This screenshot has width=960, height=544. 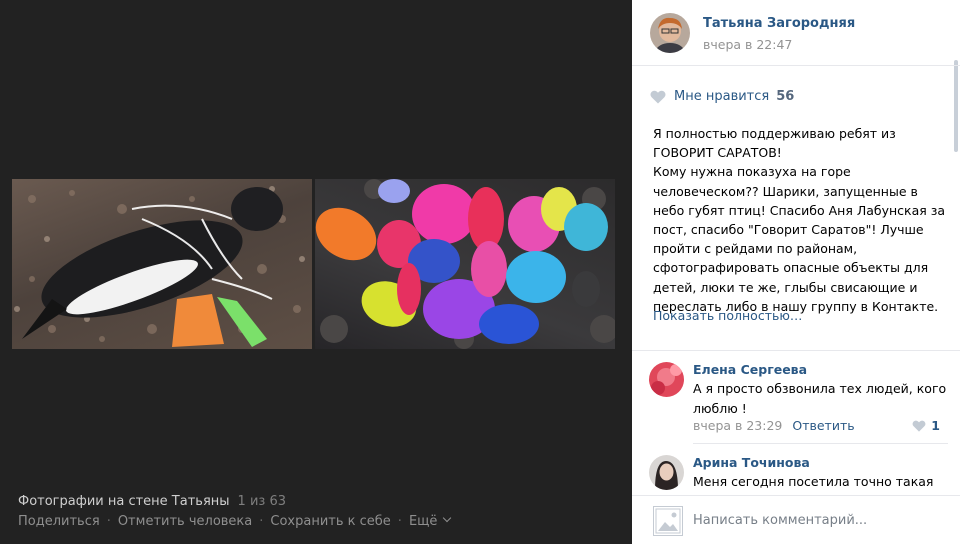 I want to click on like-count: 56, so click(x=785, y=96).